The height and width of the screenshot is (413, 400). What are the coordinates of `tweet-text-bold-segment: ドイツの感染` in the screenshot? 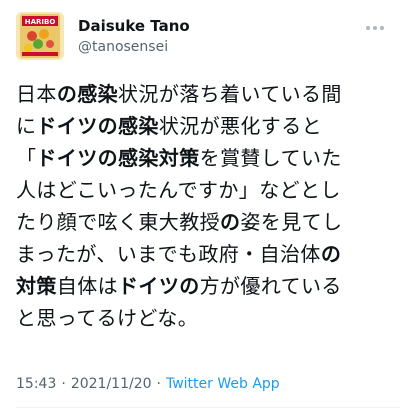 It's located at (97, 126).